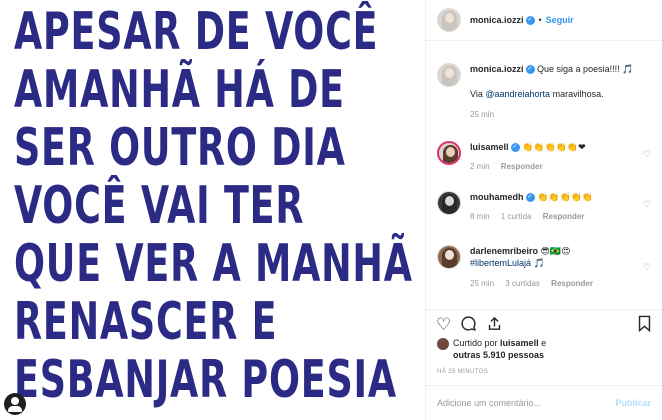 The height and width of the screenshot is (420, 662). I want to click on tagged-user-icon, so click(15, 404).